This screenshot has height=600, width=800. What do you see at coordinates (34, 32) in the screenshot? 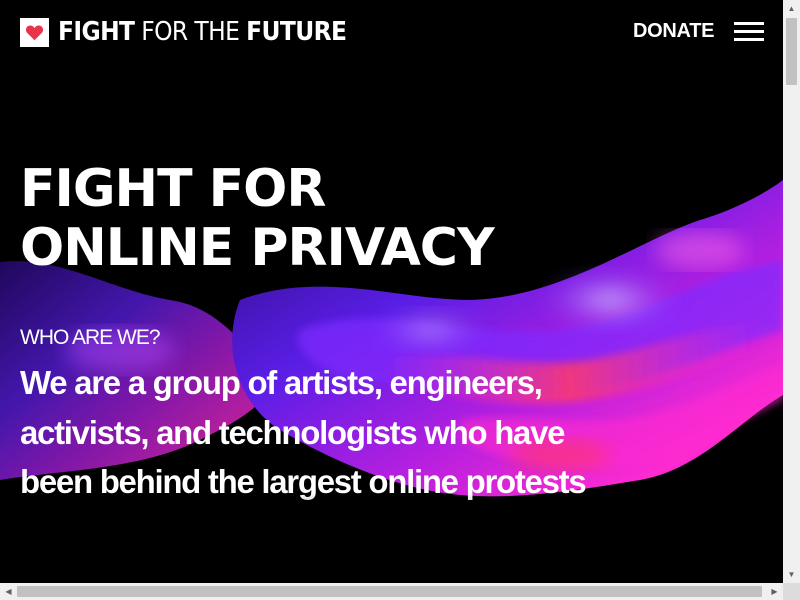
I see `heart-icon` at bounding box center [34, 32].